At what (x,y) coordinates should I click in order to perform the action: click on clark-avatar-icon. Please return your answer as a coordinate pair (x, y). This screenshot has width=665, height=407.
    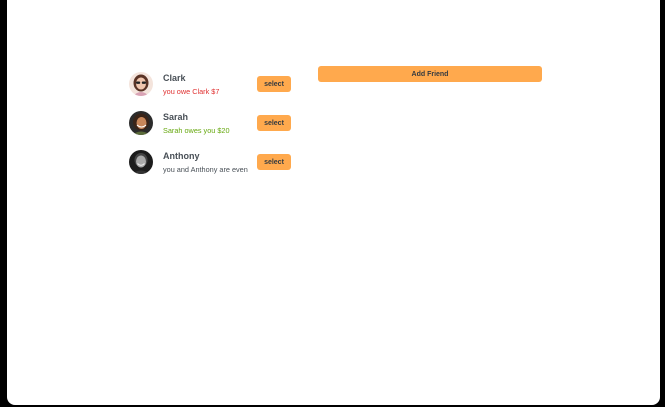
    Looking at the image, I should click on (141, 84).